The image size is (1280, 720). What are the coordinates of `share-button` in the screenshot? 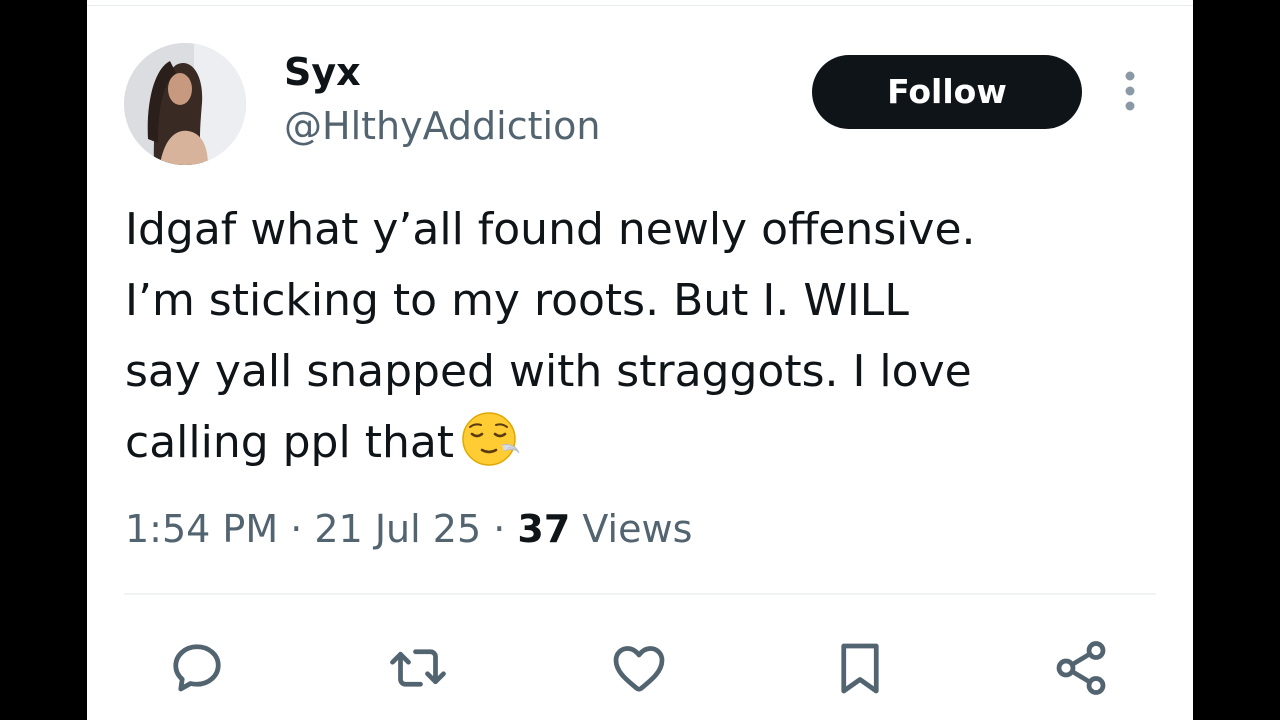 It's located at (1081, 668).